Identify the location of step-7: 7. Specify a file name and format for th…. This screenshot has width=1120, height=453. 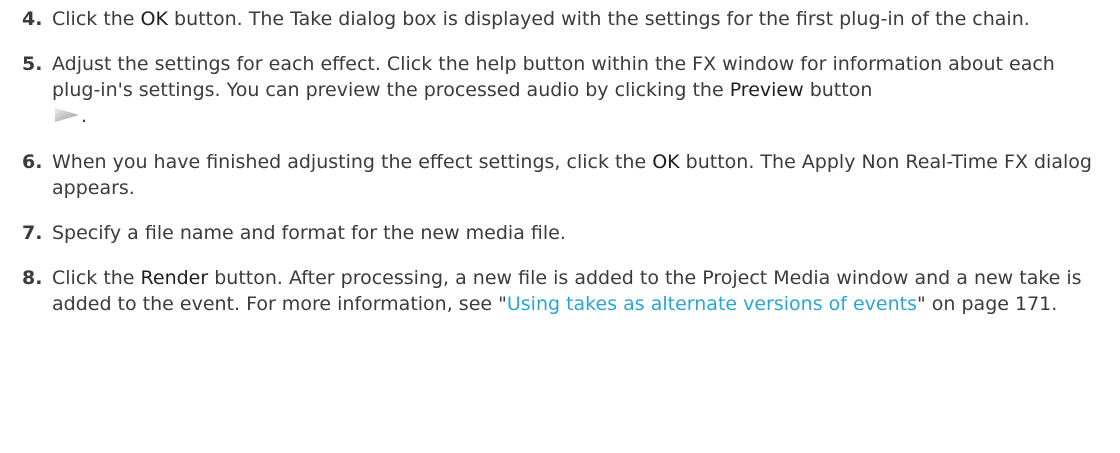
(560, 233).